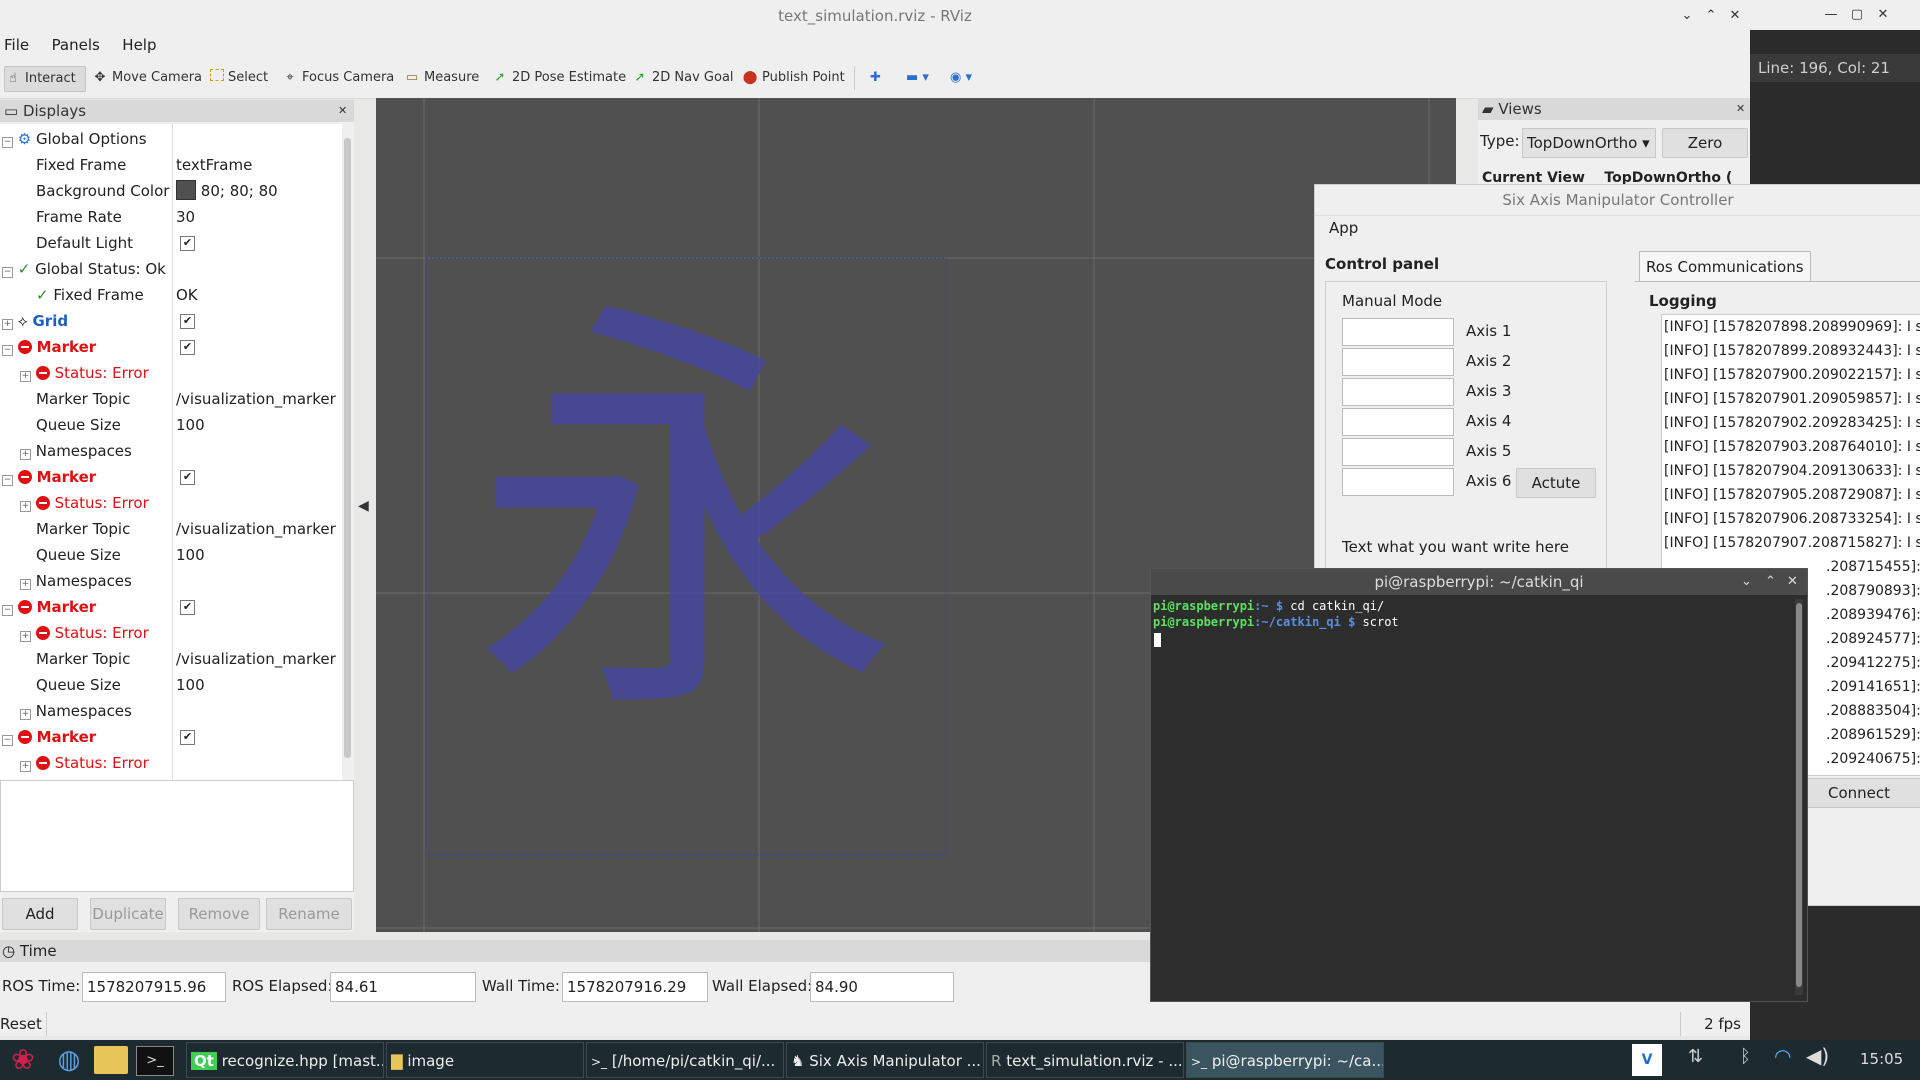  What do you see at coordinates (186, 190) in the screenshot?
I see `color-swatch` at bounding box center [186, 190].